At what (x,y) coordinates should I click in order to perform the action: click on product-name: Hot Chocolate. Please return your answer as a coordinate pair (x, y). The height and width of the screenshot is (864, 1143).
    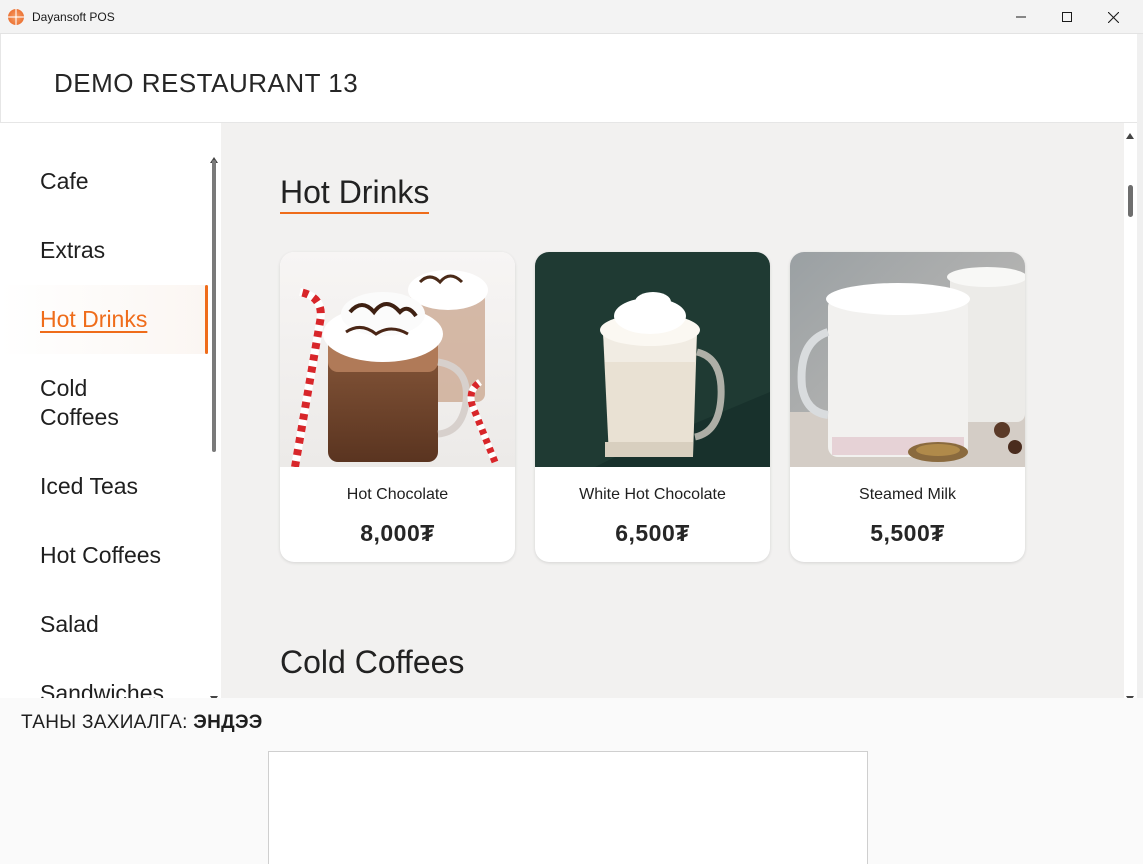
    Looking at the image, I should click on (397, 494).